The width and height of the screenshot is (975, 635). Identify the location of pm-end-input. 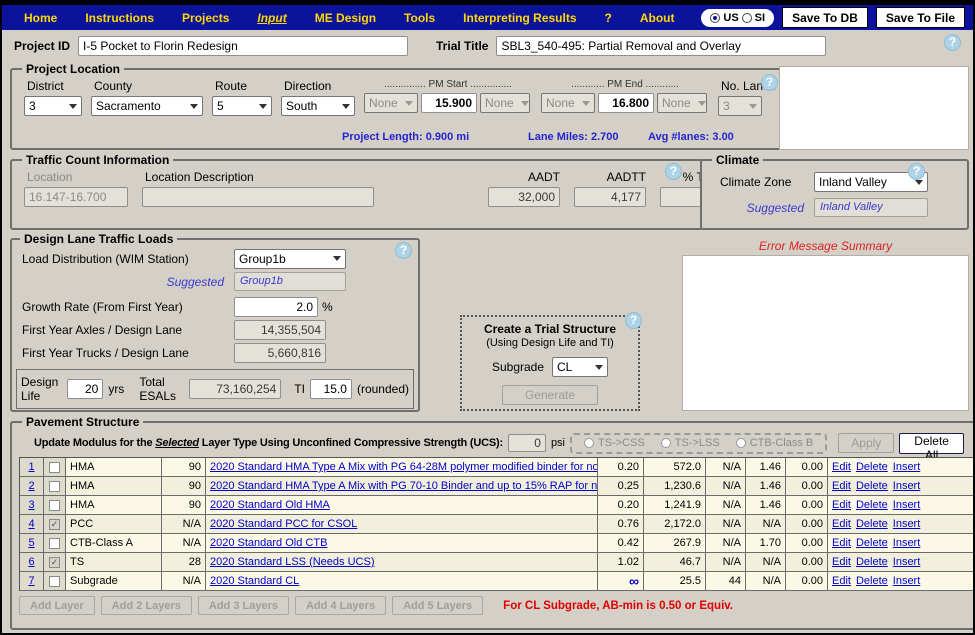
(626, 103).